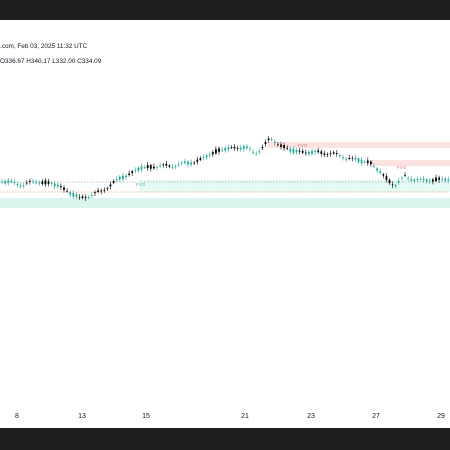 The height and width of the screenshot is (450, 450). Describe the element at coordinates (402, 167) in the screenshot. I see `fvg-label-bear-2: FVG` at that location.